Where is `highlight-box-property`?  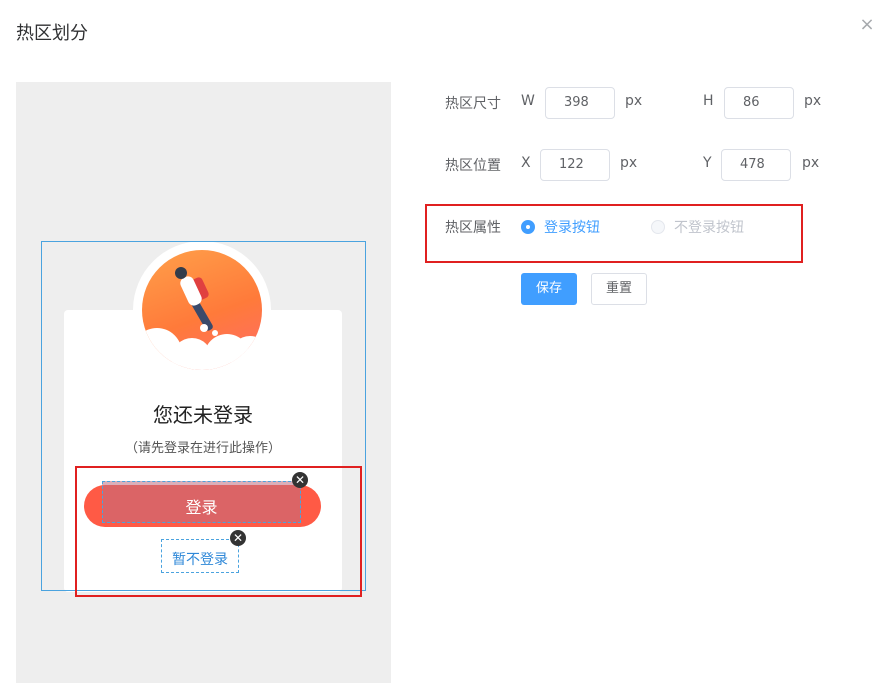
highlight-box-property is located at coordinates (614, 233).